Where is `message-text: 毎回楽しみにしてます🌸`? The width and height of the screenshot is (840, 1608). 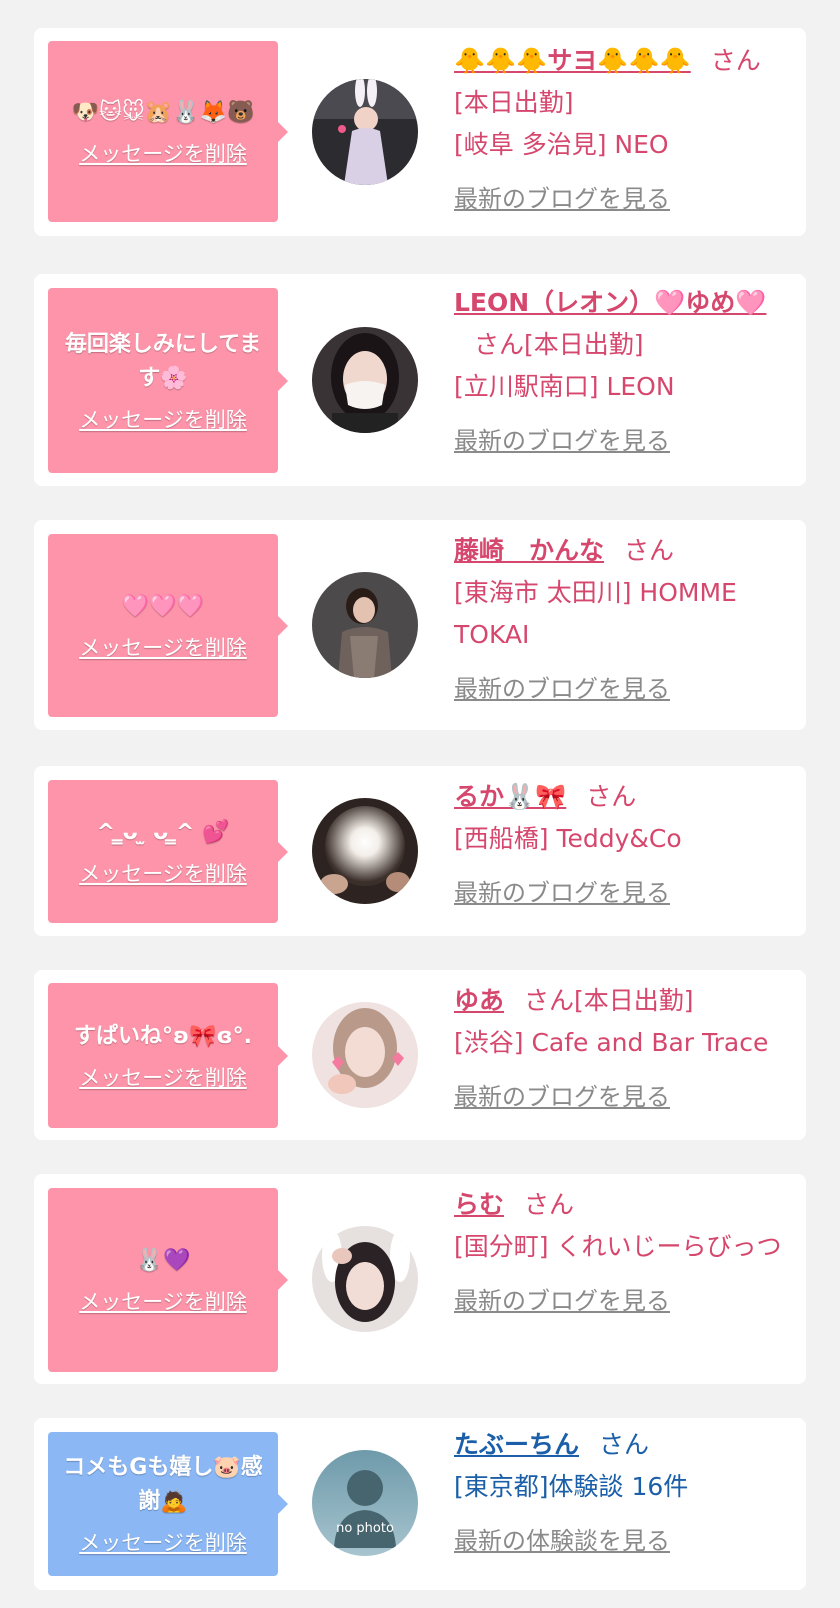
message-text: 毎回楽しみにしてます🌸 is located at coordinates (163, 361).